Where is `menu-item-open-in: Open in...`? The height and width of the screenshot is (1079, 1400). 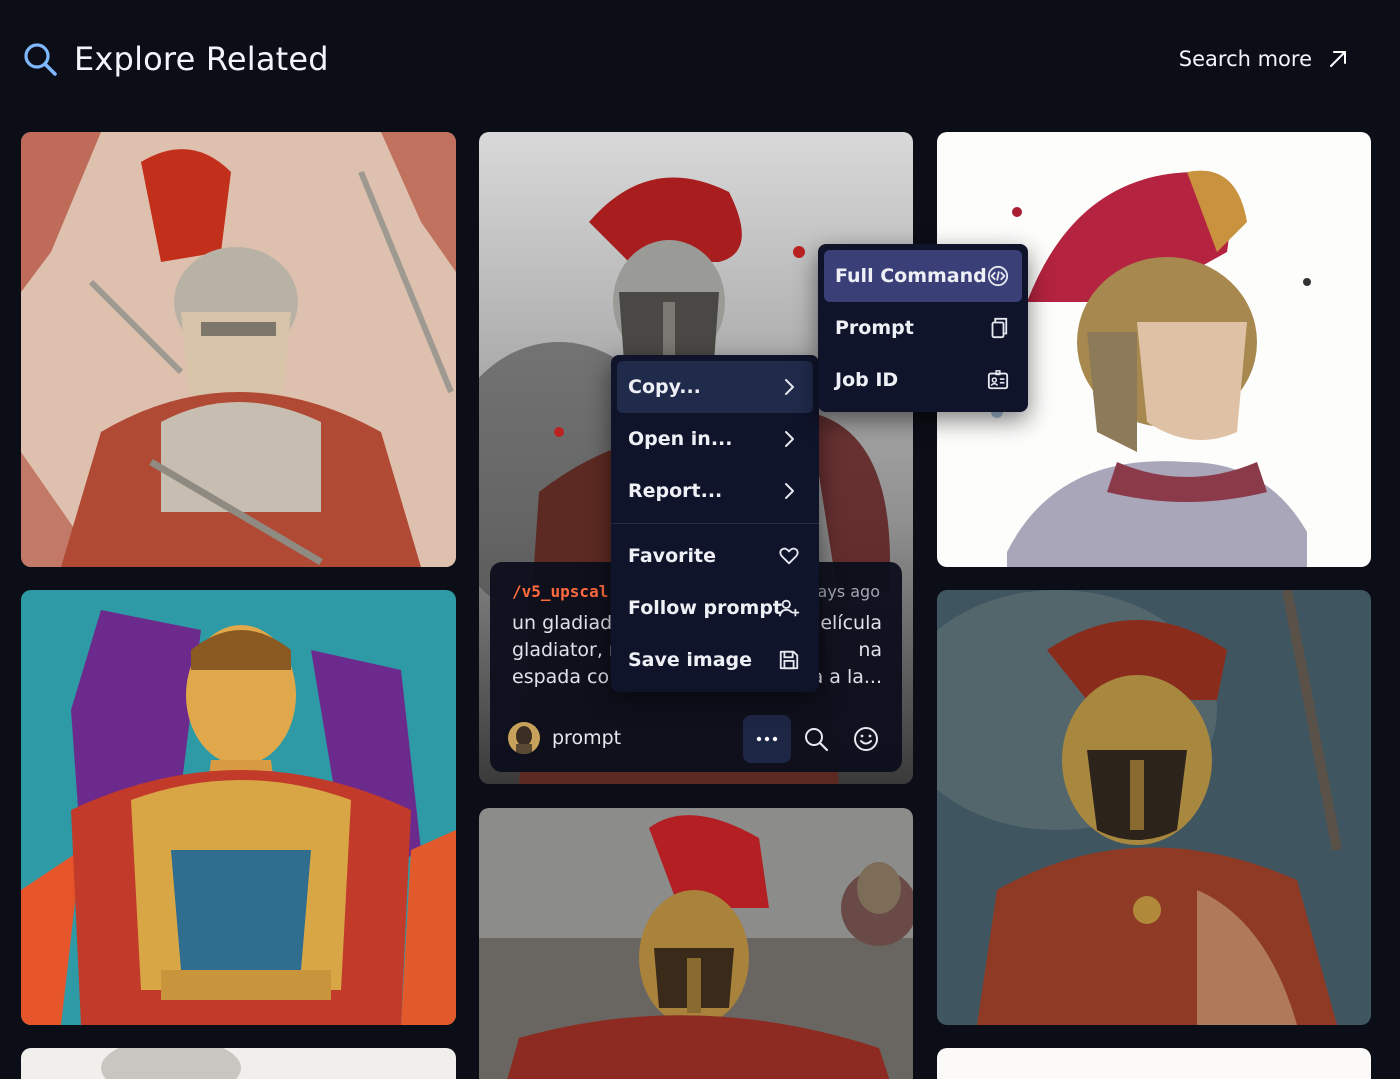 menu-item-open-in: Open in... is located at coordinates (715, 439).